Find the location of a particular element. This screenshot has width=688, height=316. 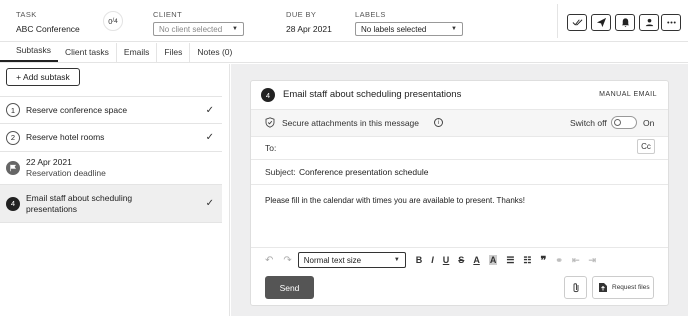

subject-input: Conference presentation schedule is located at coordinates (363, 172).